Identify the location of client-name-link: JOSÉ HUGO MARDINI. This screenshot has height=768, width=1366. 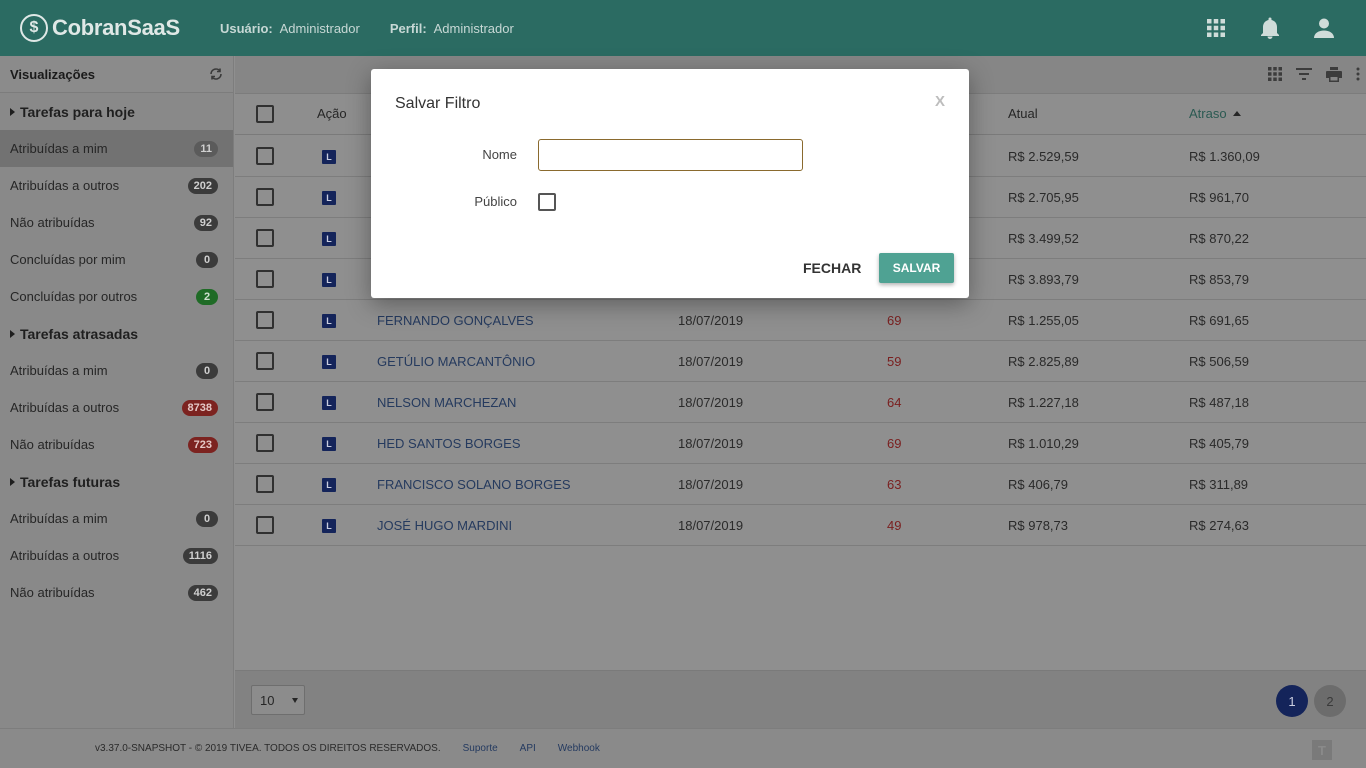
(444, 525).